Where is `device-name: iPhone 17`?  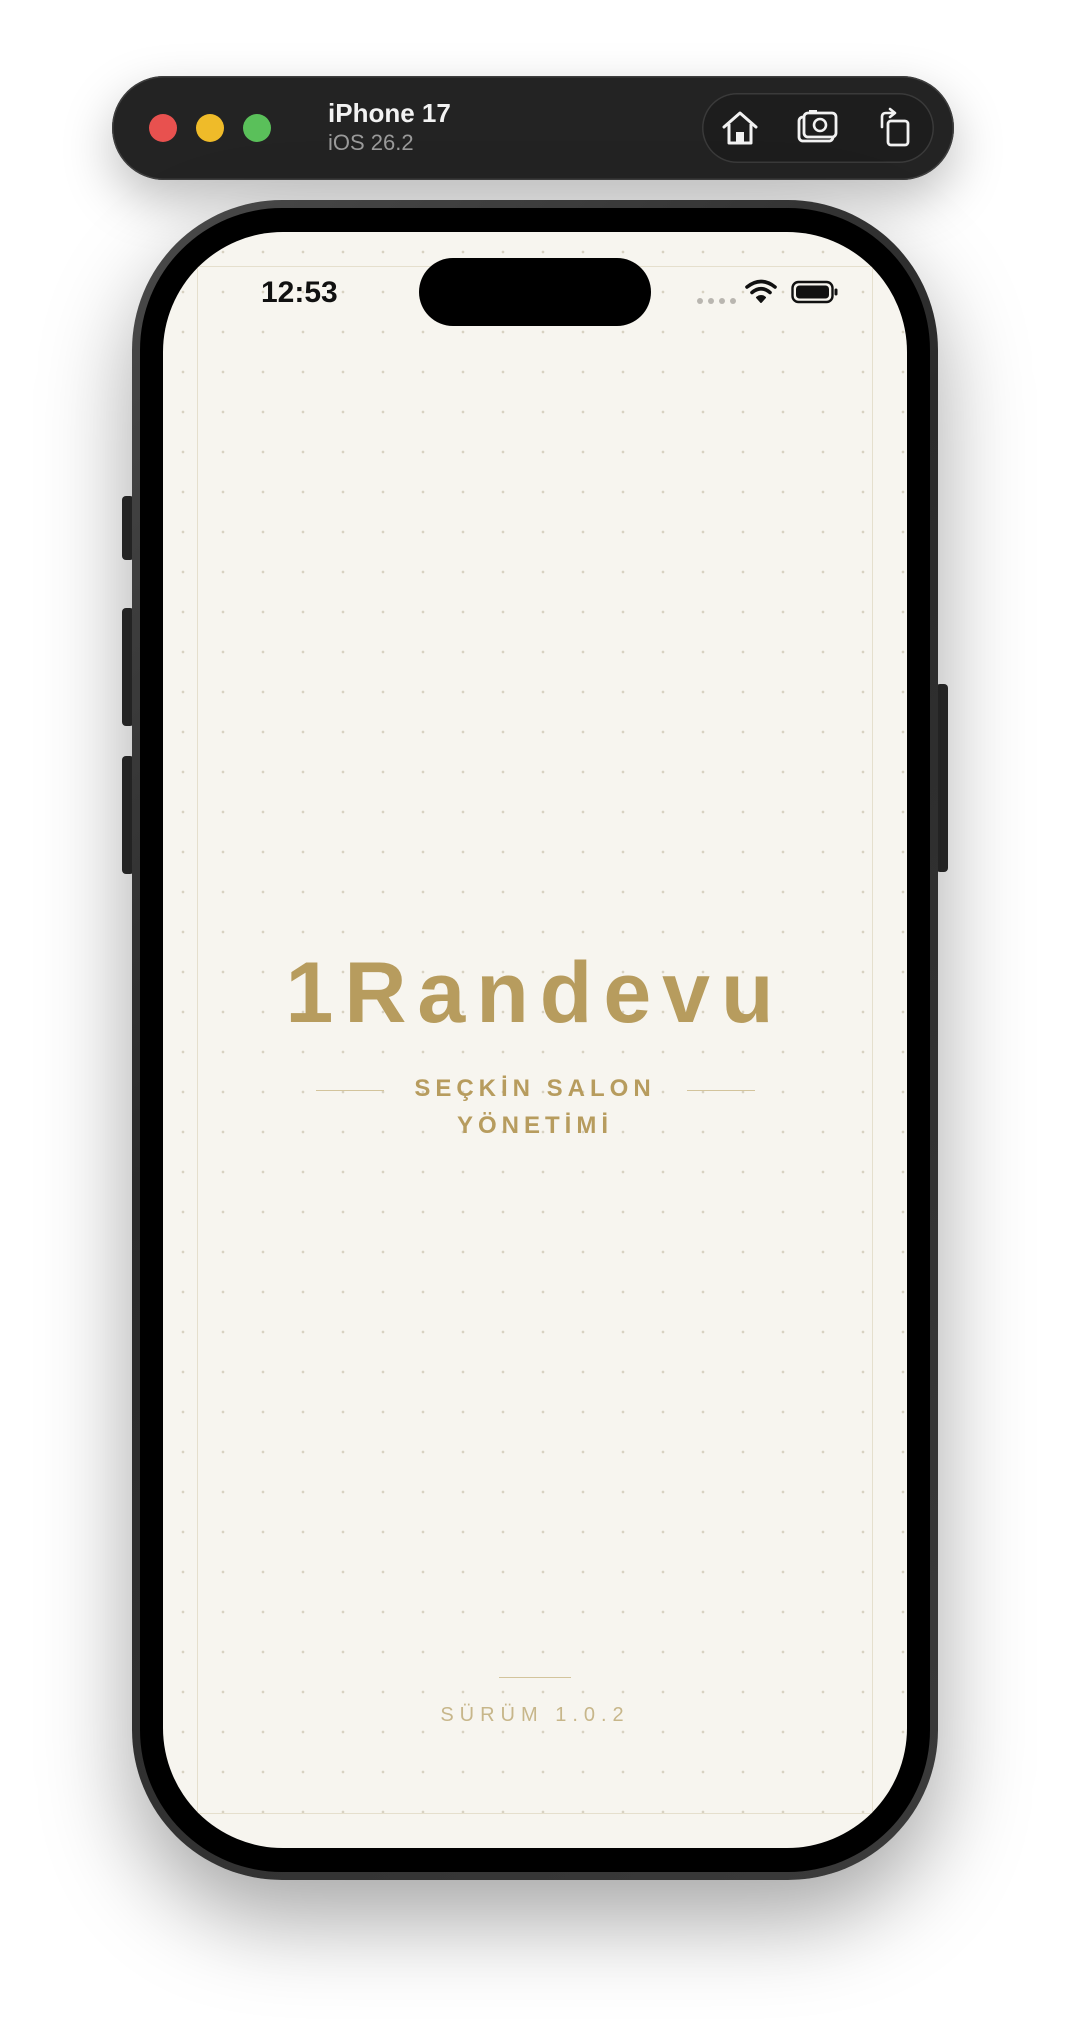
device-name: iPhone 17 is located at coordinates (389, 113).